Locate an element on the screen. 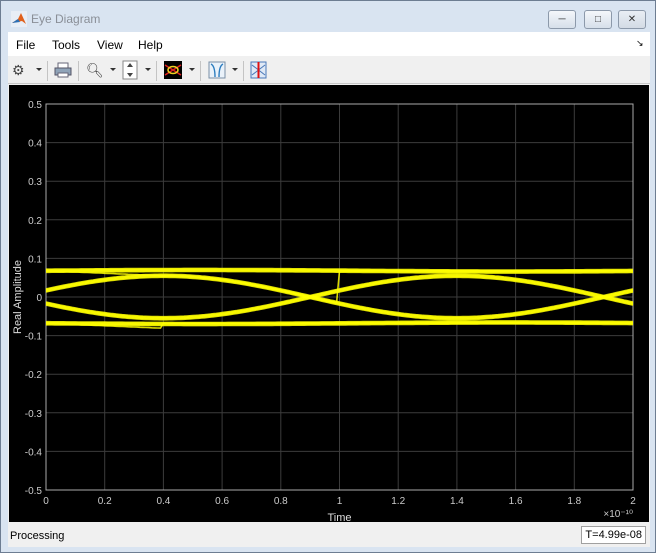  x-tick-label: 1.8 is located at coordinates (574, 501).